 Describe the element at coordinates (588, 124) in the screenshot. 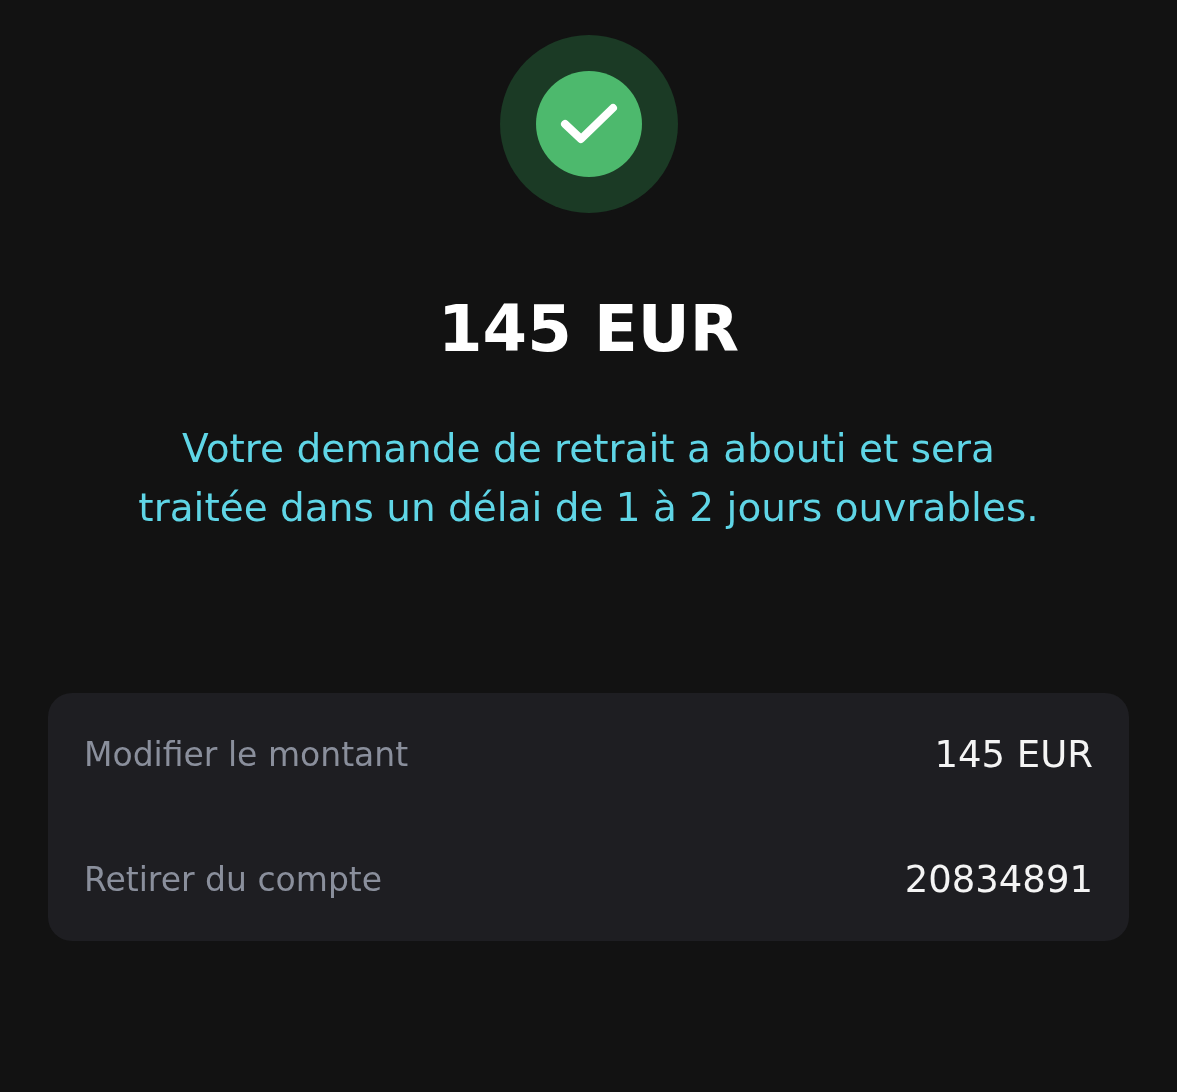

I see `checkmark-icon` at that location.